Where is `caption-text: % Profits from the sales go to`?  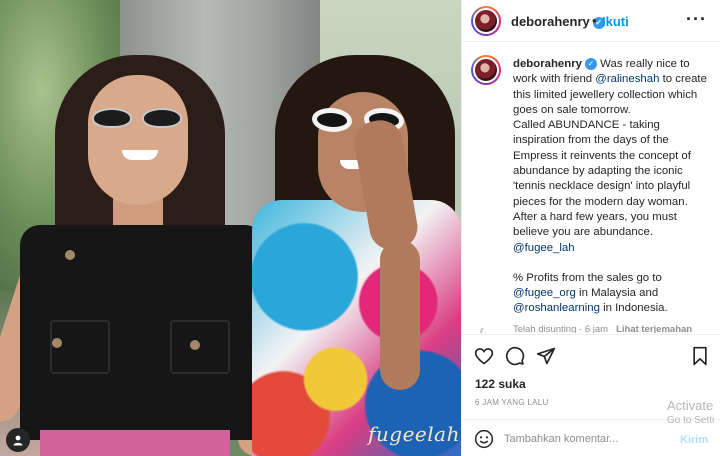 caption-text: % Profits from the sales go to is located at coordinates (587, 277).